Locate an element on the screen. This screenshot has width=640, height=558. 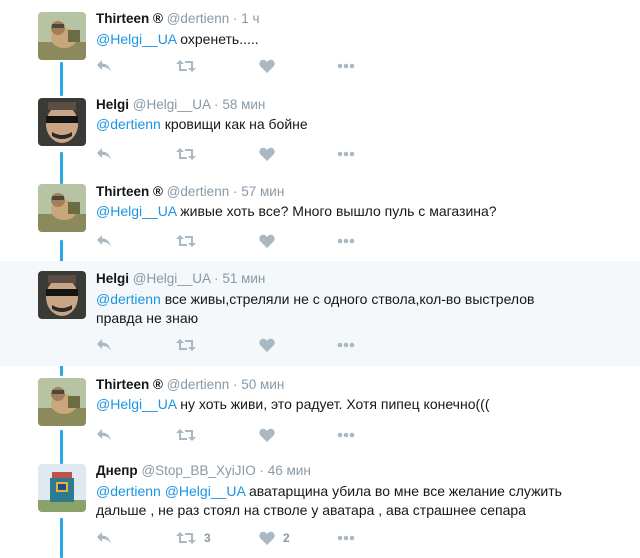
tweet-header: Thirteen ® @dertienn · 50 мин is located at coordinates (190, 385).